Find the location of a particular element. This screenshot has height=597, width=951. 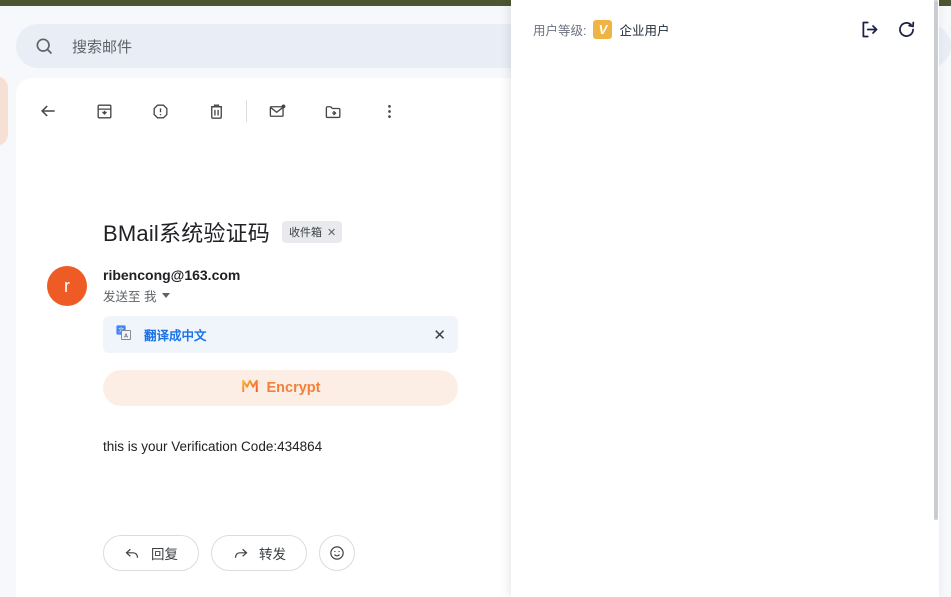

chevron-down-icon is located at coordinates (166, 295).